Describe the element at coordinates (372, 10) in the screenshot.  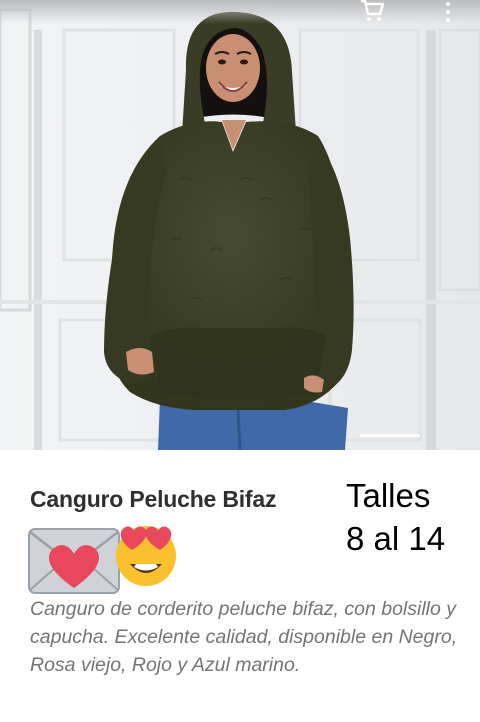
I see `shopping-cart-icon` at that location.